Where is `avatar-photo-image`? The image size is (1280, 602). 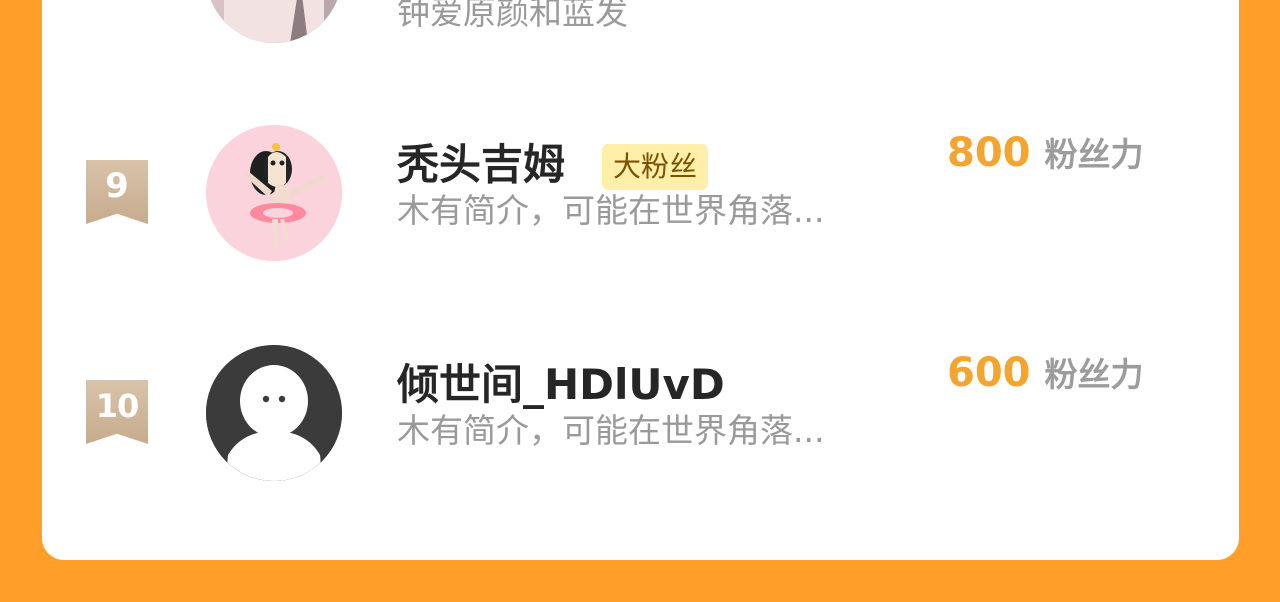 avatar-photo-image is located at coordinates (274, 21).